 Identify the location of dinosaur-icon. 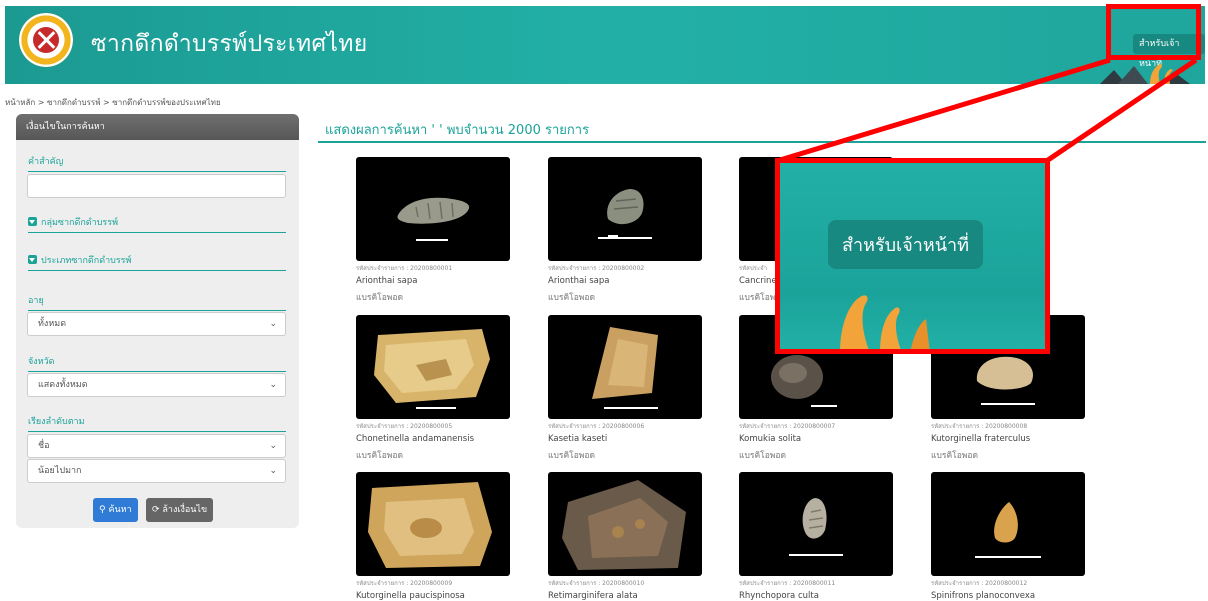
(885, 322).